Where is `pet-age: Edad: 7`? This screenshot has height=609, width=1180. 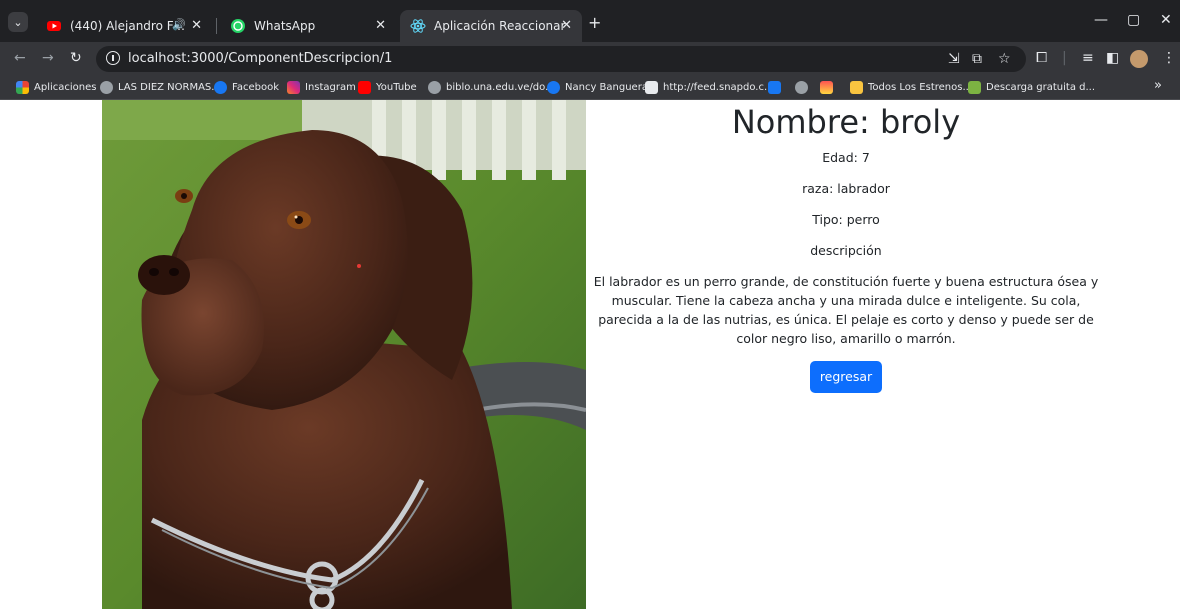 pet-age: Edad: 7 is located at coordinates (846, 157).